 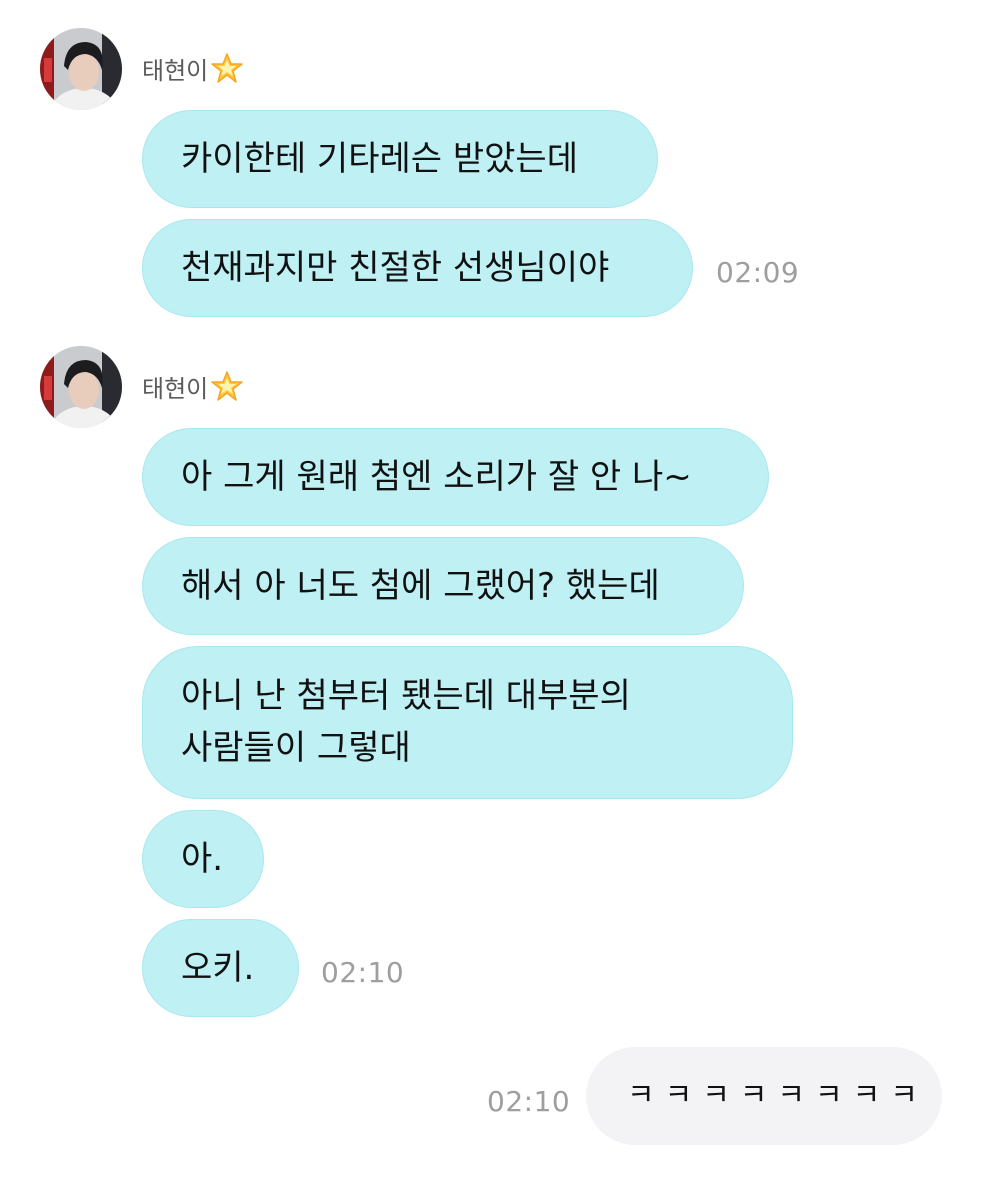 What do you see at coordinates (406, 722) in the screenshot?
I see `message-text: 아니 난 첨부터 됐는데 대부분의 사람들이 그렇대` at bounding box center [406, 722].